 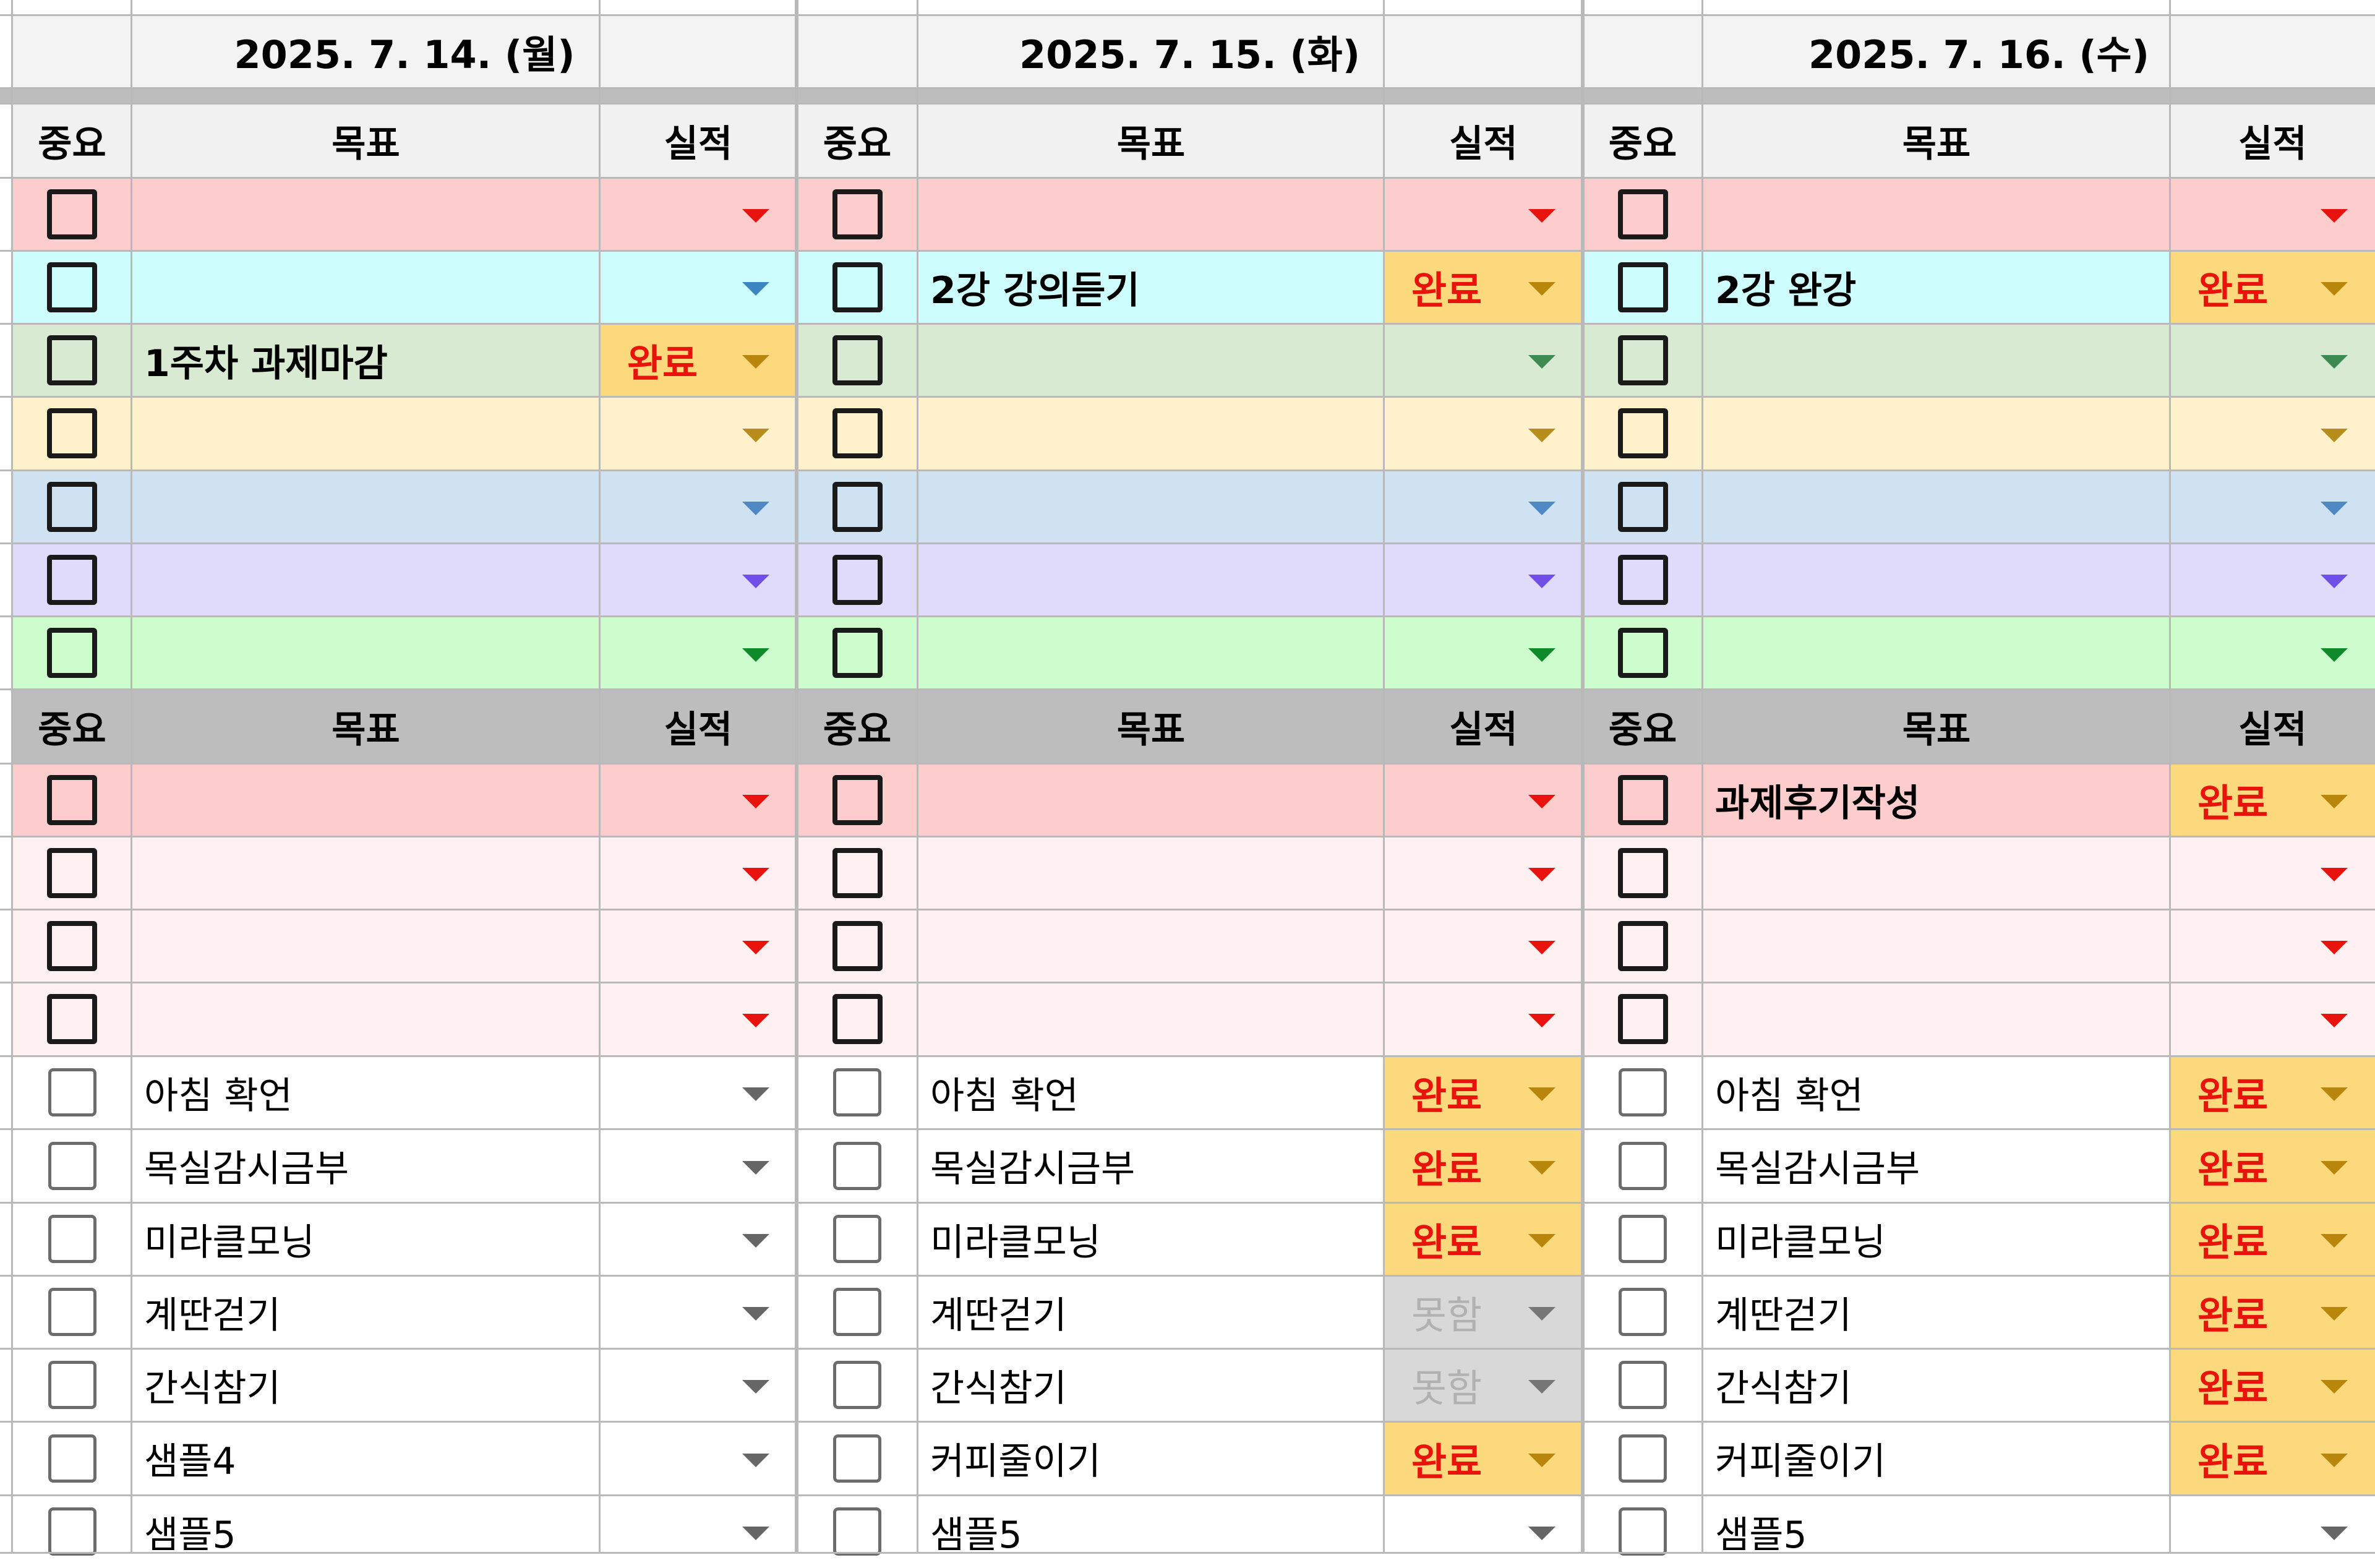 I want to click on goal-cell: 계딴걷기, so click(x=366, y=1311).